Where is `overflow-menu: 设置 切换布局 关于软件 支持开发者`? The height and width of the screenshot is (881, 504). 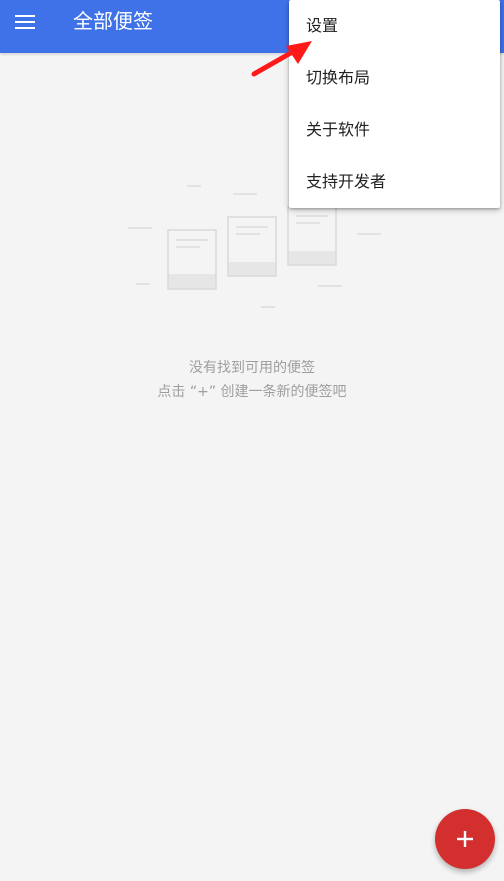 overflow-menu: 设置 切换布局 关于软件 支持开发者 is located at coordinates (394, 104).